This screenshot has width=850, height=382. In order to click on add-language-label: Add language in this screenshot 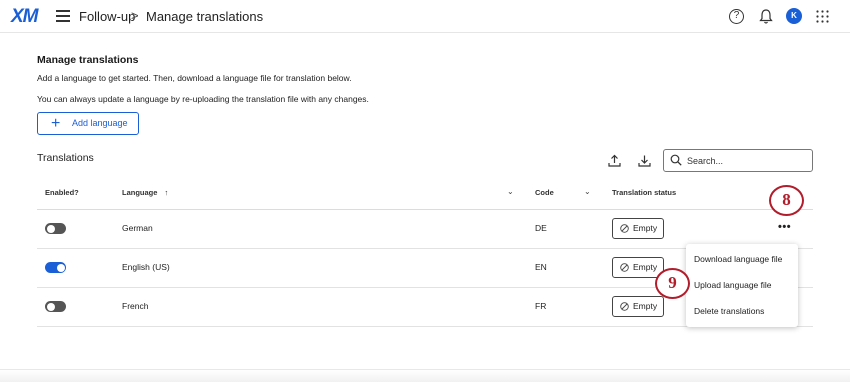, I will do `click(100, 123)`.